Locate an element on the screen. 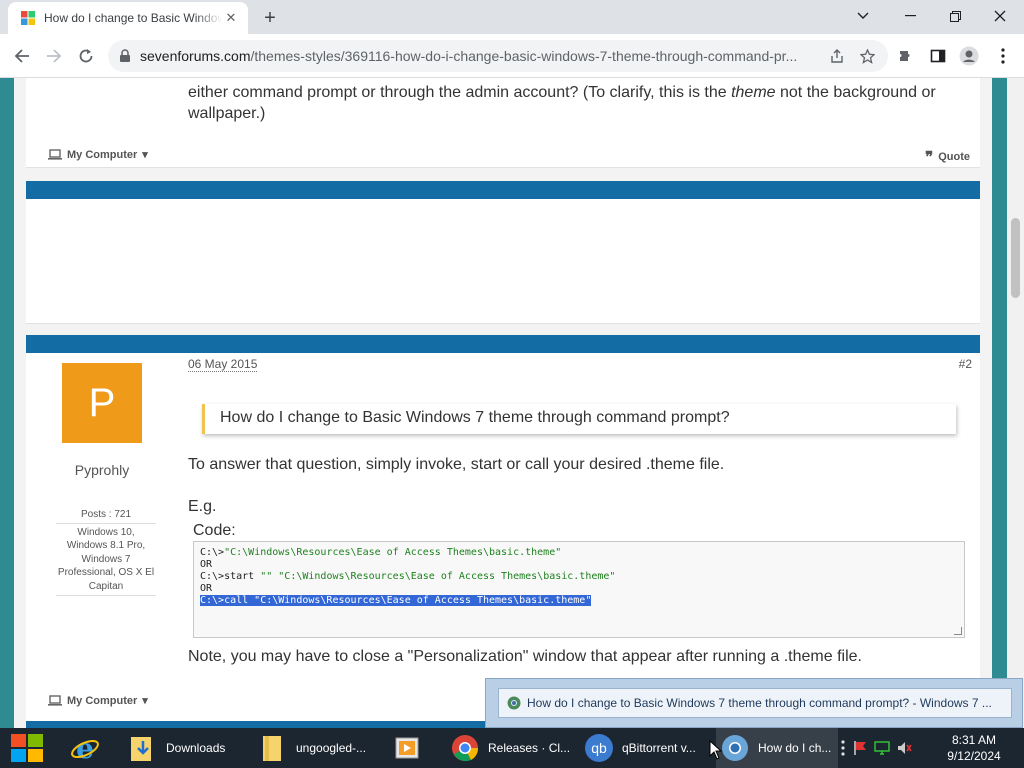 The height and width of the screenshot is (768, 1024). windows-start-icon is located at coordinates (27, 748).